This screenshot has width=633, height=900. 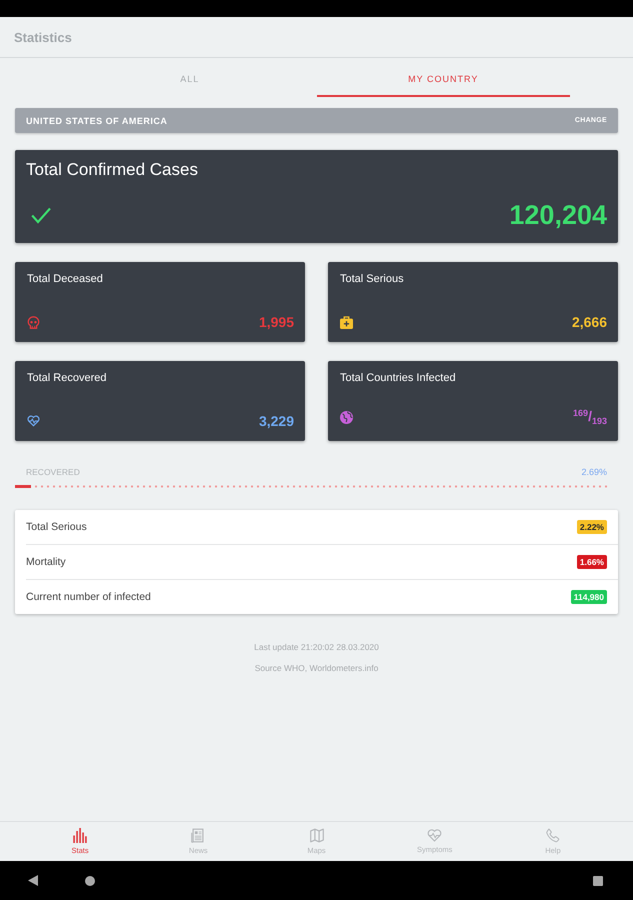 What do you see at coordinates (90, 881) in the screenshot?
I see `home-icon` at bounding box center [90, 881].